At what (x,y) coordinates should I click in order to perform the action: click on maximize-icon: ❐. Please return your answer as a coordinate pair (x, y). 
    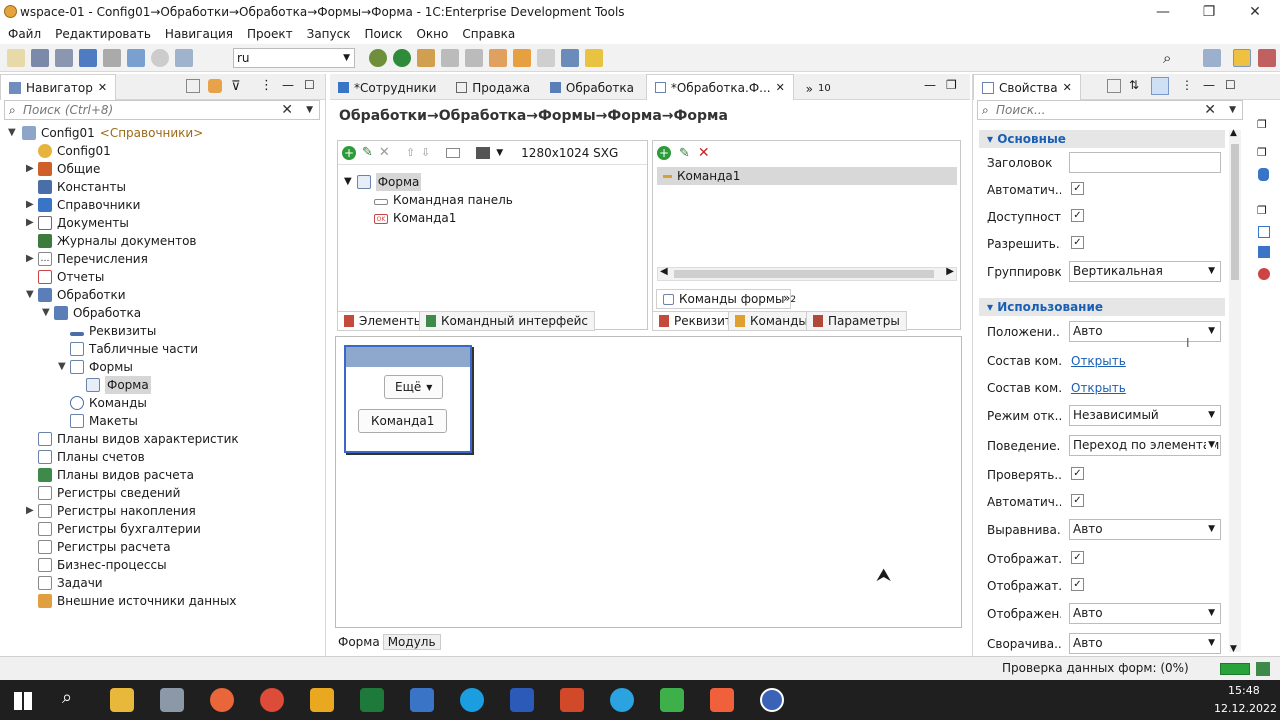
    Looking at the image, I should click on (951, 85).